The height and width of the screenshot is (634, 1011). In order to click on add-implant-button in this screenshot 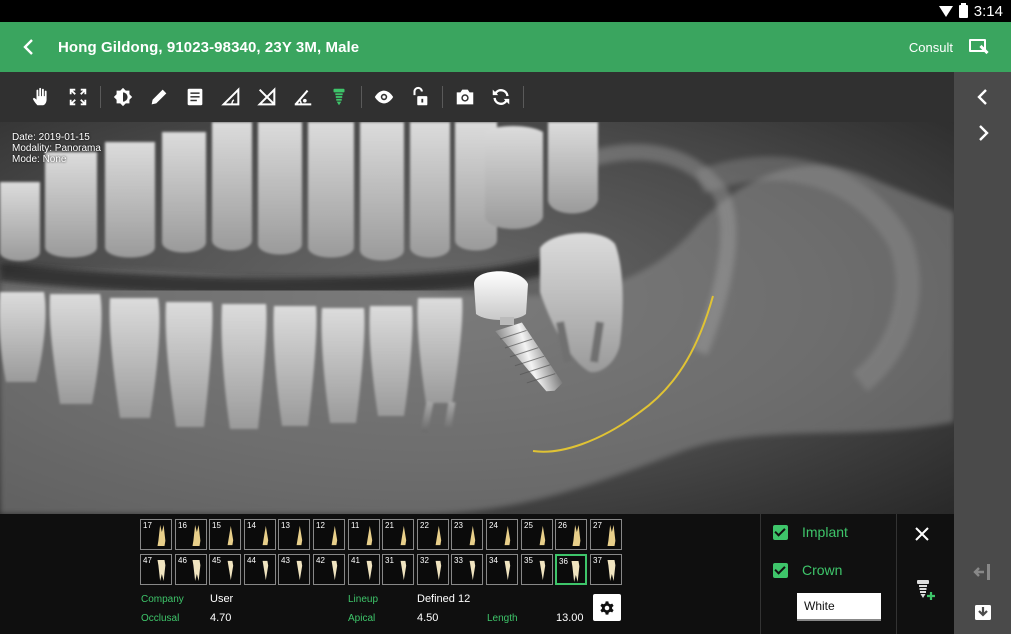, I will do `click(926, 590)`.